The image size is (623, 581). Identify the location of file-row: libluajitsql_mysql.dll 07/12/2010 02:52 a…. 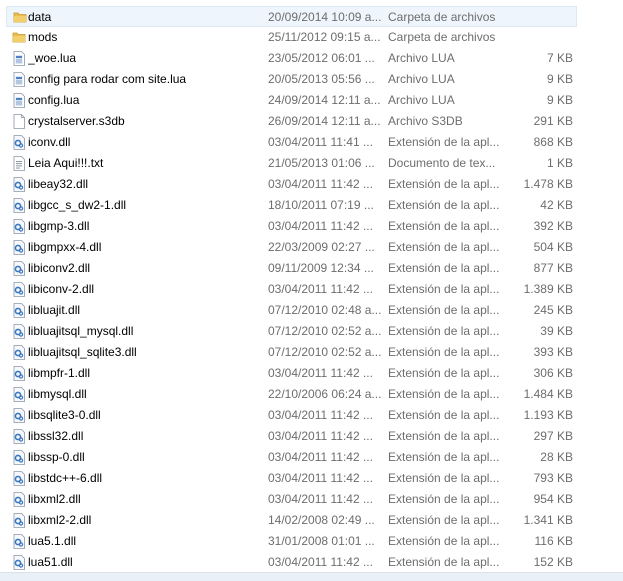
(311, 331).